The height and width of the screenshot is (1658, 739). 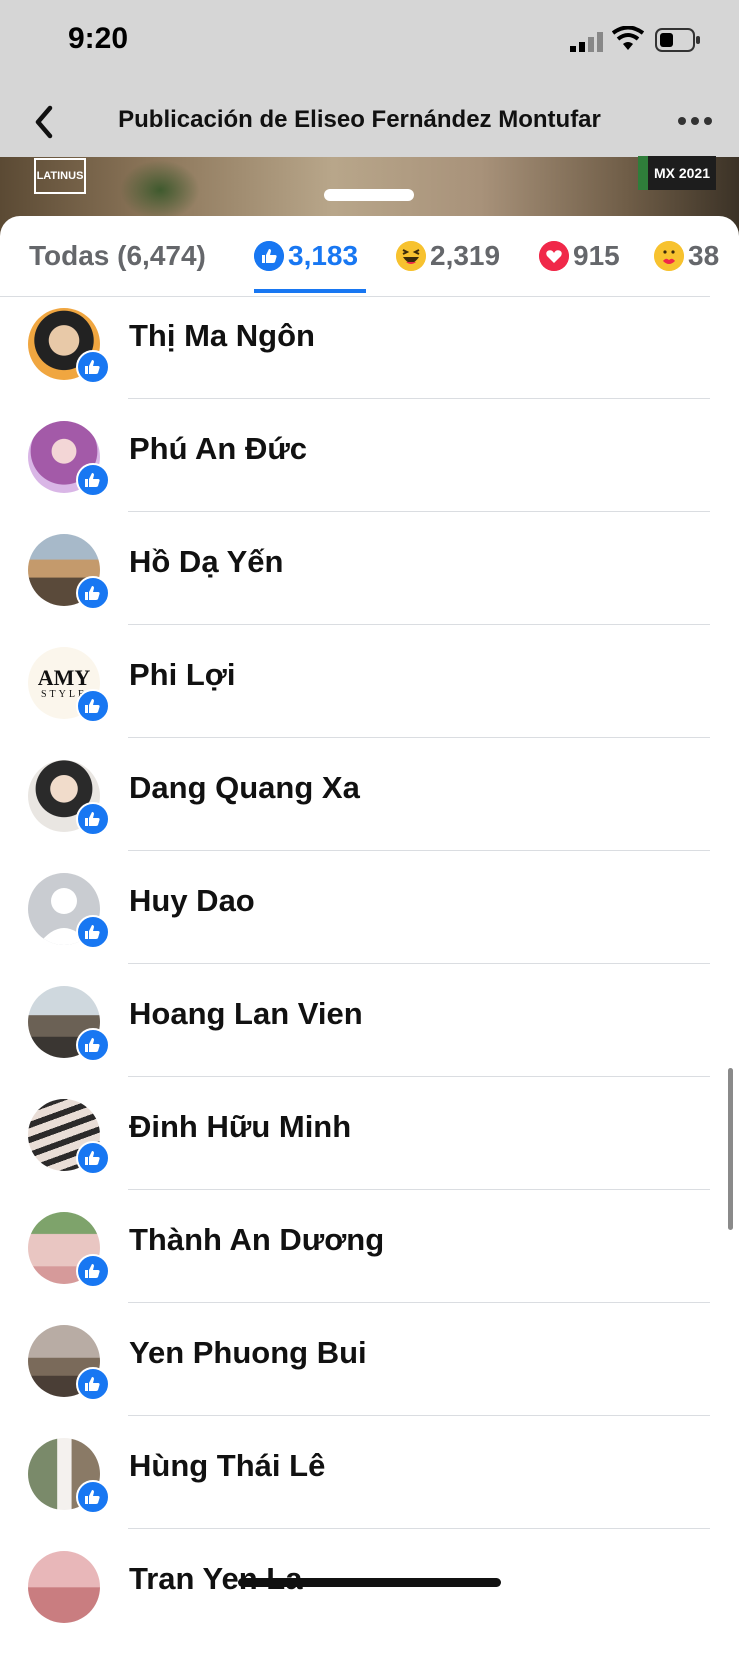 I want to click on tab-like: 3,183, so click(x=306, y=256).